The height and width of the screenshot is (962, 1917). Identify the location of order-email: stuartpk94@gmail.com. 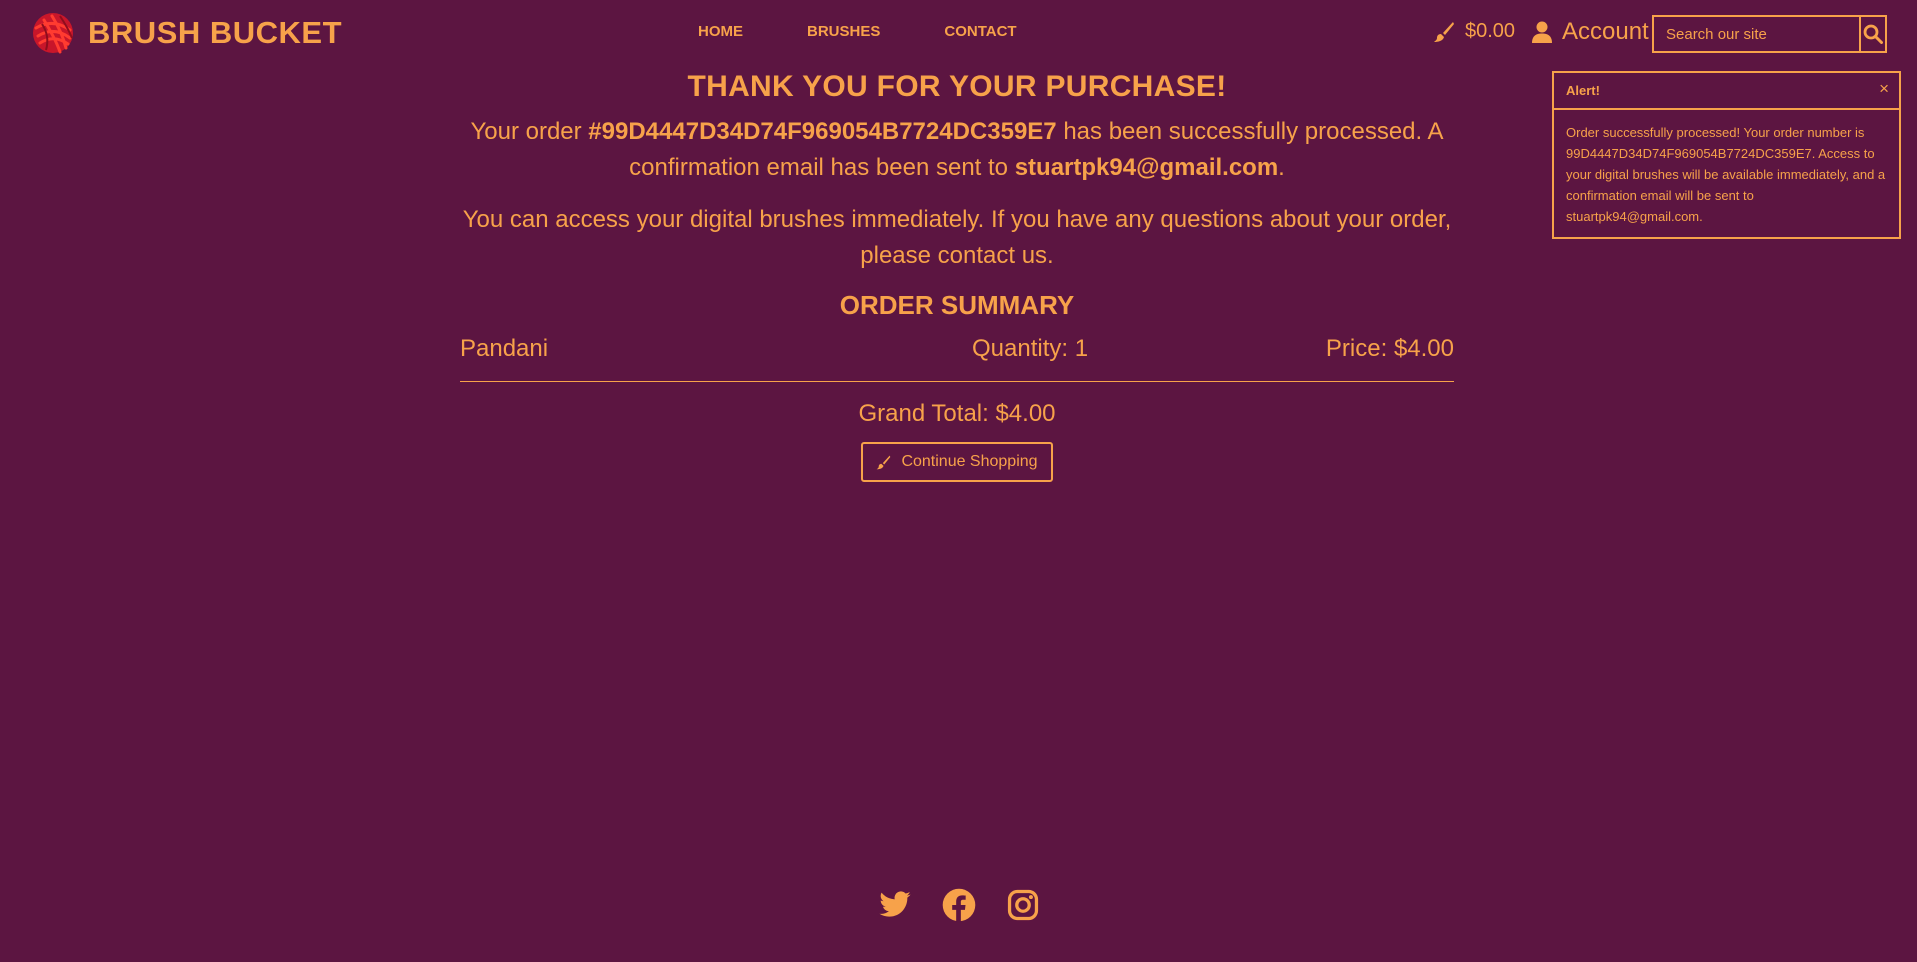
(1146, 167).